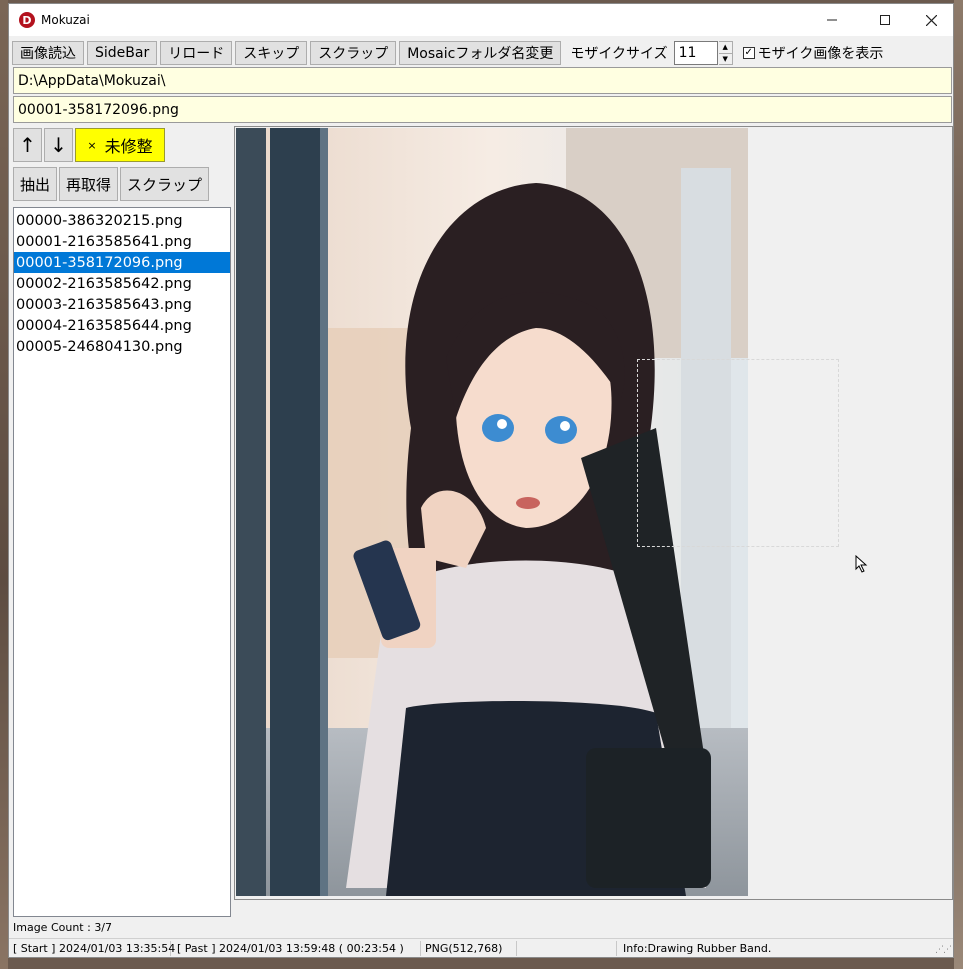  Describe the element at coordinates (92, 948) in the screenshot. I see `status-start-time: [ Start ] 2024/01/03 13:35:54` at that location.